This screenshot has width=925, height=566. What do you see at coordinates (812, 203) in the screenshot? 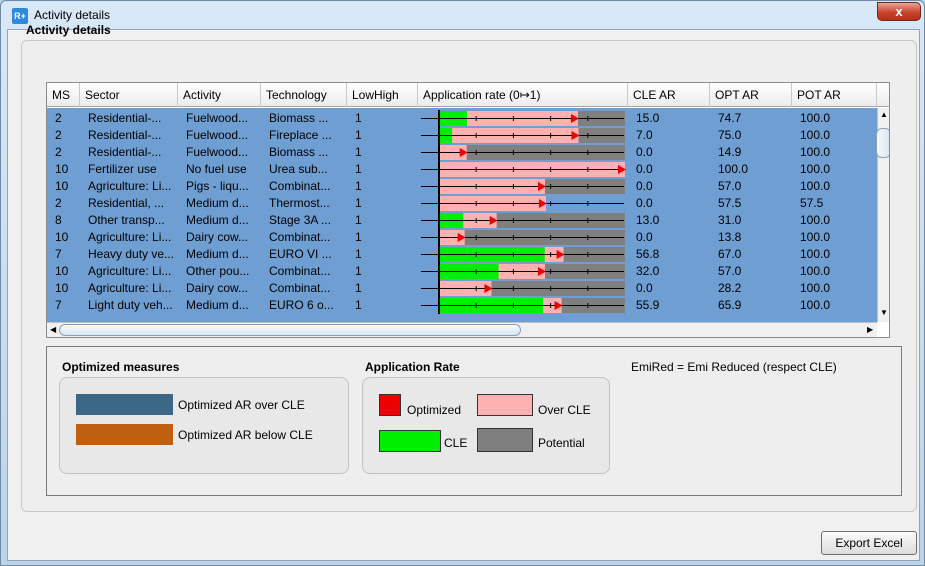
I see `cell-pot-ar: 57.5` at bounding box center [812, 203].